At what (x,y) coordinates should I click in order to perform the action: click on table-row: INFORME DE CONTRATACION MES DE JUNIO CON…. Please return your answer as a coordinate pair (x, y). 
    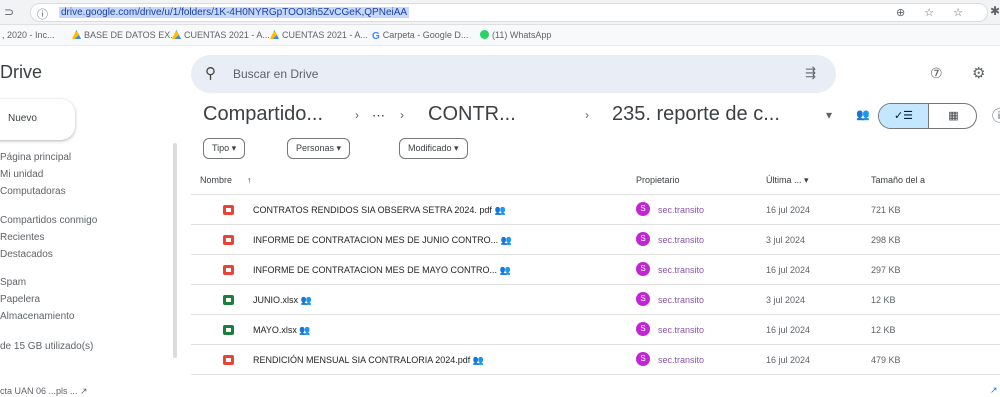
    Looking at the image, I should click on (595, 240).